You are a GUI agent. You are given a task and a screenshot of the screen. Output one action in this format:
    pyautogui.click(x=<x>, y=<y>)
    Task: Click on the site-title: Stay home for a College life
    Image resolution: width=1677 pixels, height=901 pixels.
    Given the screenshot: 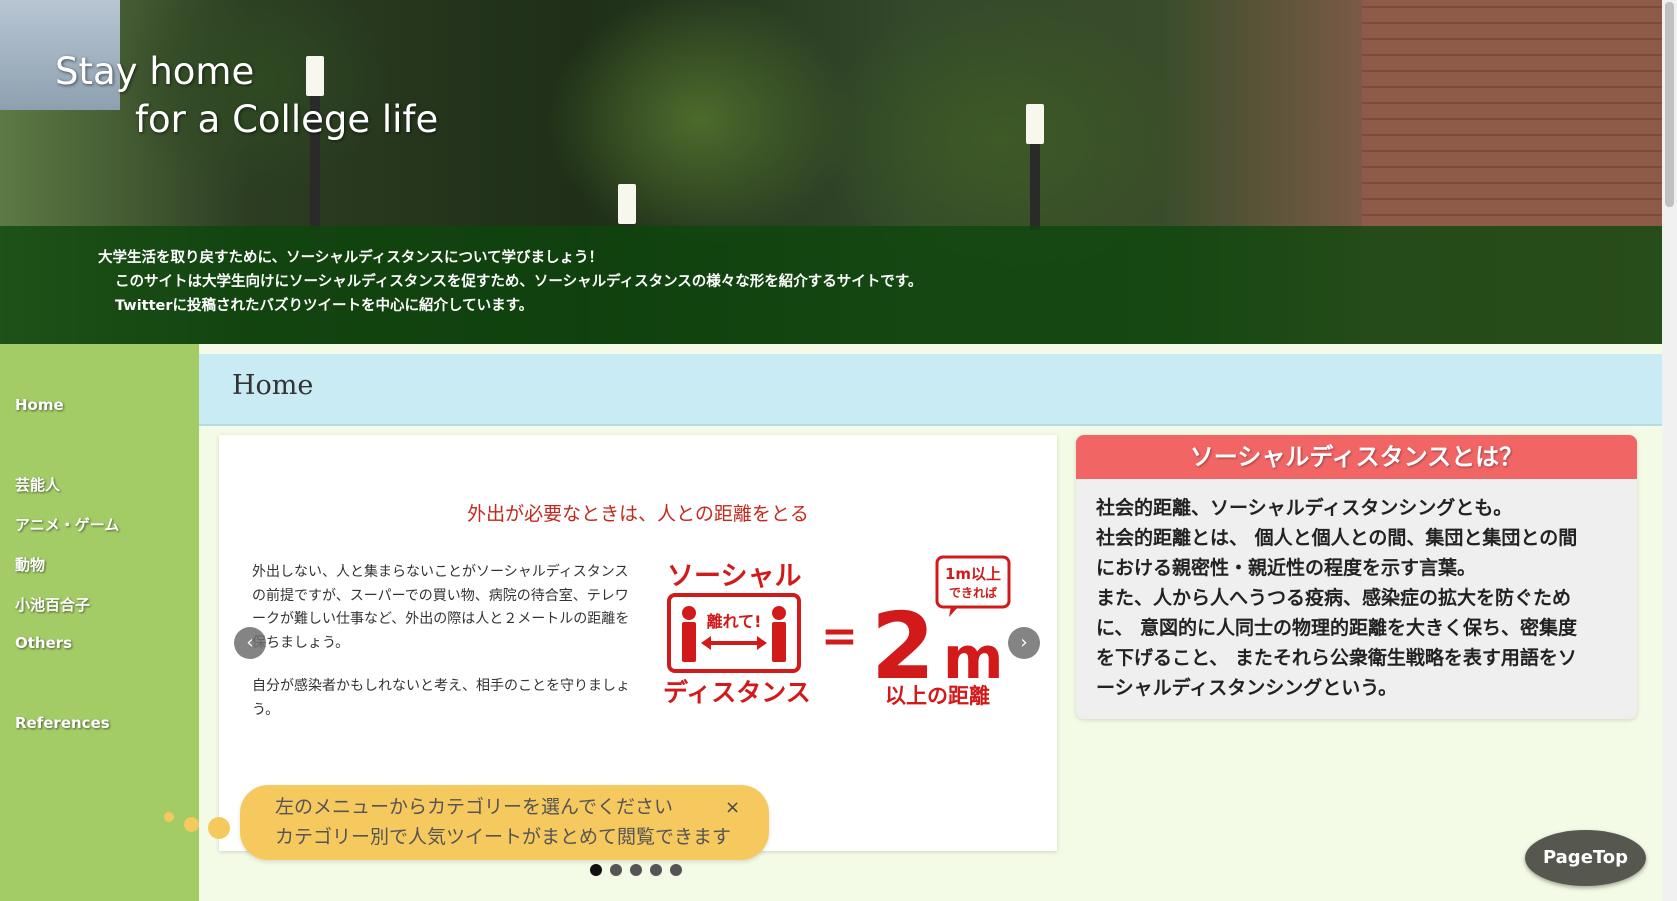 What is the action you would take?
    pyautogui.click(x=246, y=96)
    